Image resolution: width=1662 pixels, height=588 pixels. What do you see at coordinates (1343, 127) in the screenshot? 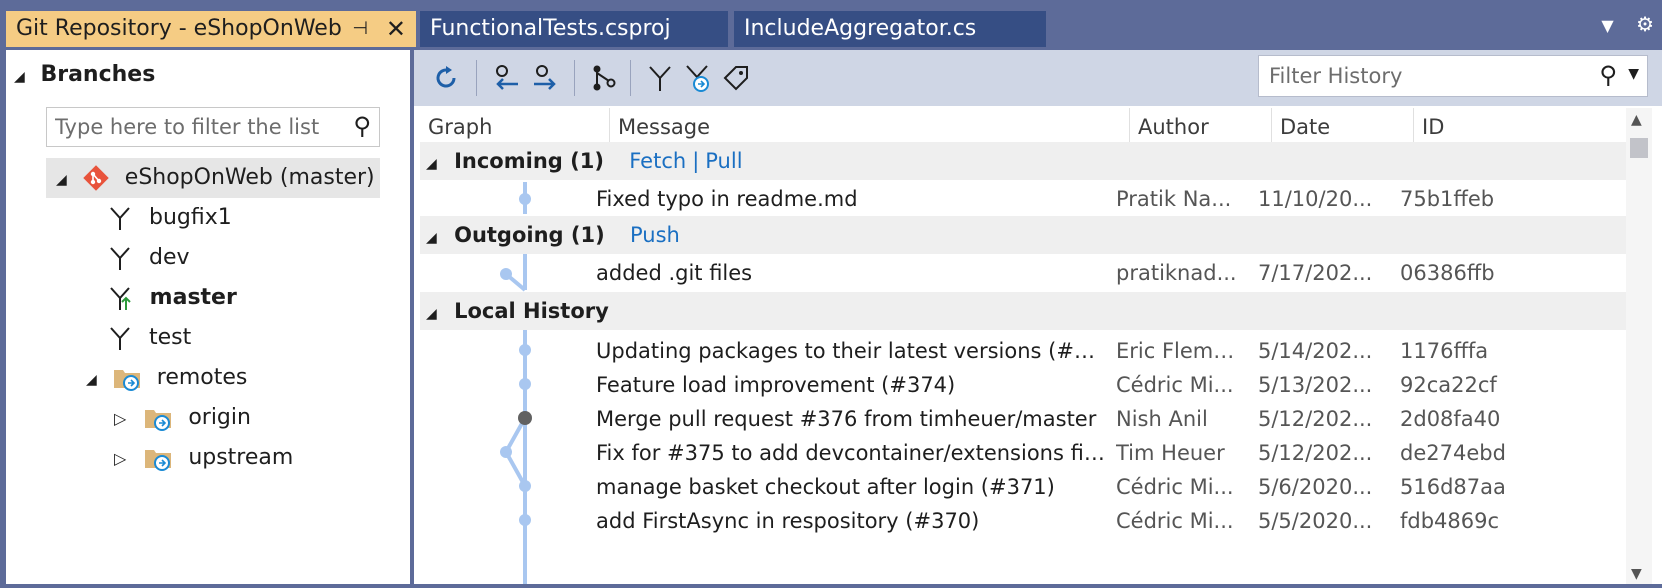
I see `column-header-date: Date` at bounding box center [1343, 127].